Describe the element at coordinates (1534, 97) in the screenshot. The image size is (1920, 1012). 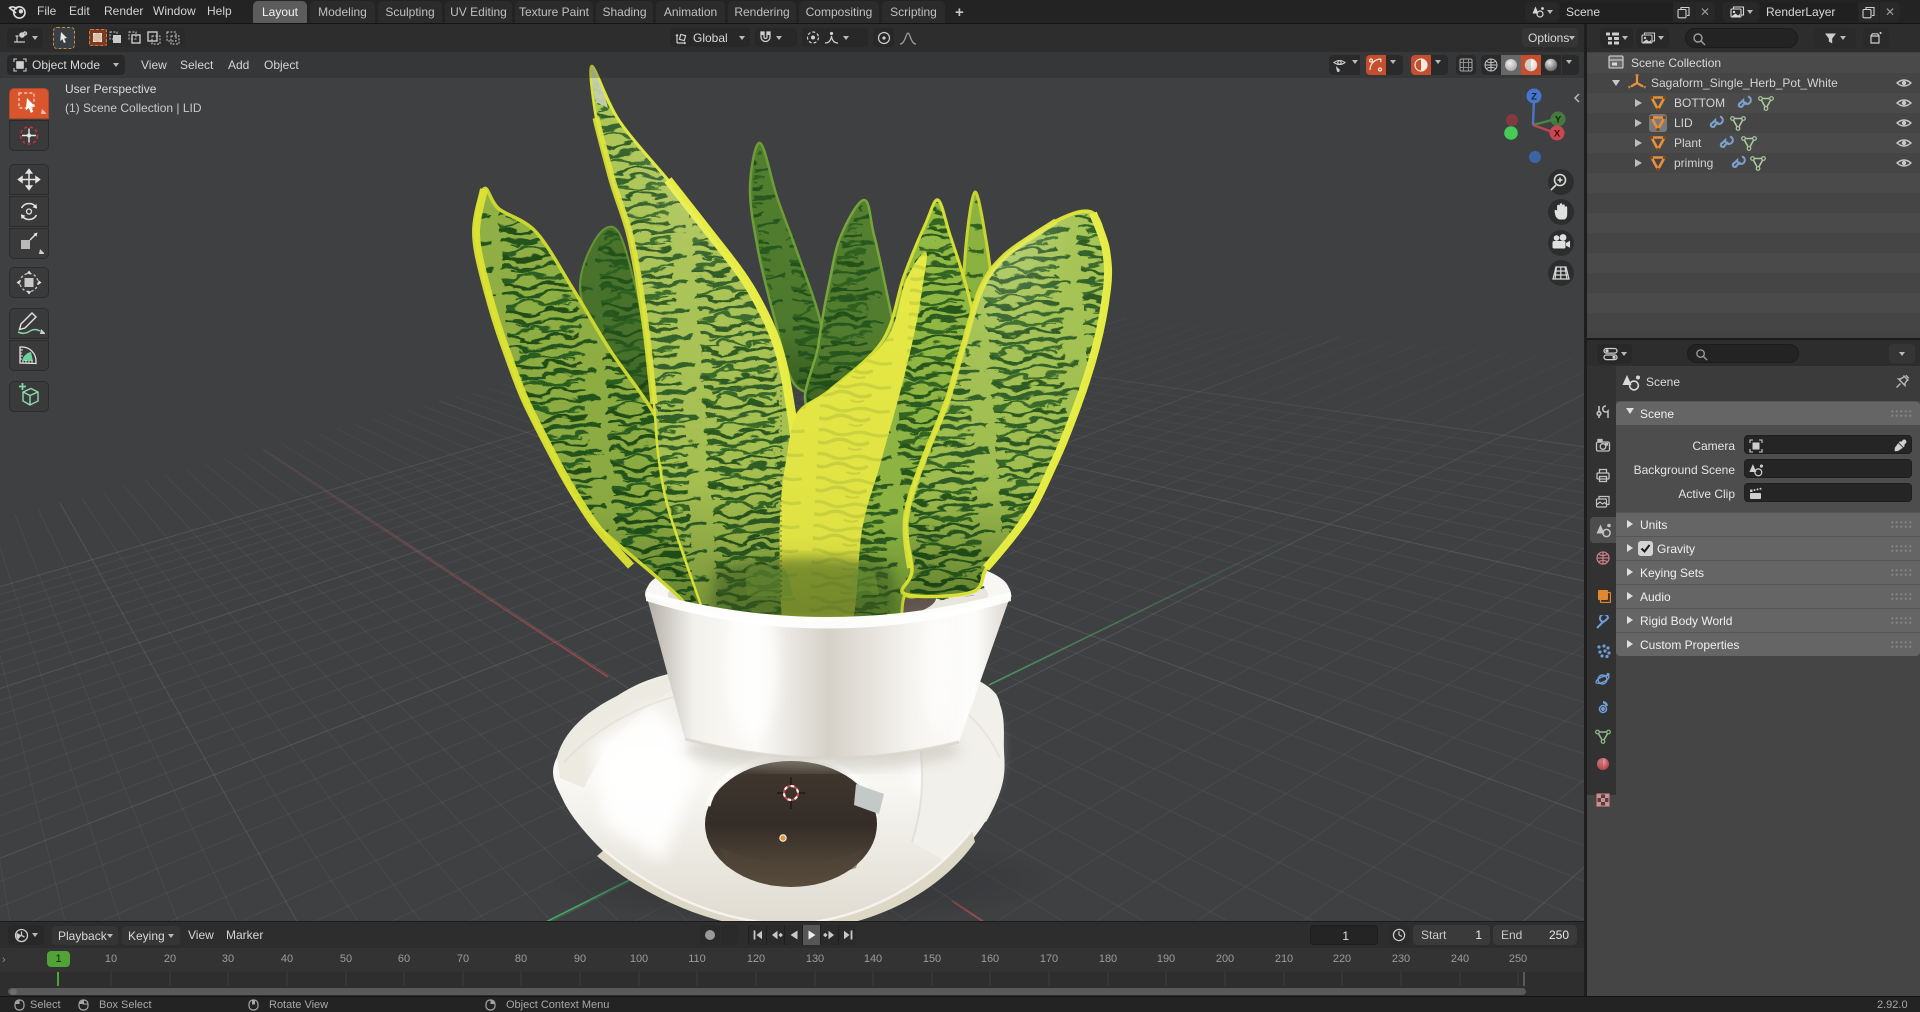
I see `svg-text: Z` at that location.